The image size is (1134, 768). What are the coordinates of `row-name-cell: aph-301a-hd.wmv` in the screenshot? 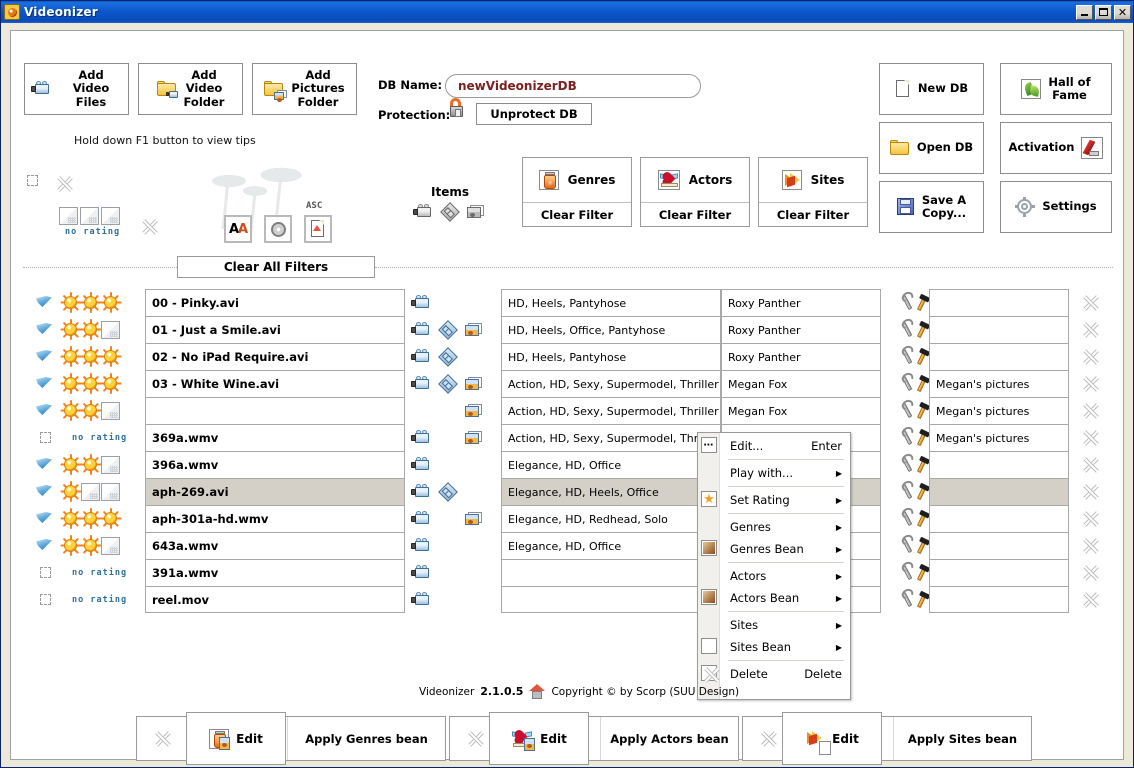 It's located at (275, 518).